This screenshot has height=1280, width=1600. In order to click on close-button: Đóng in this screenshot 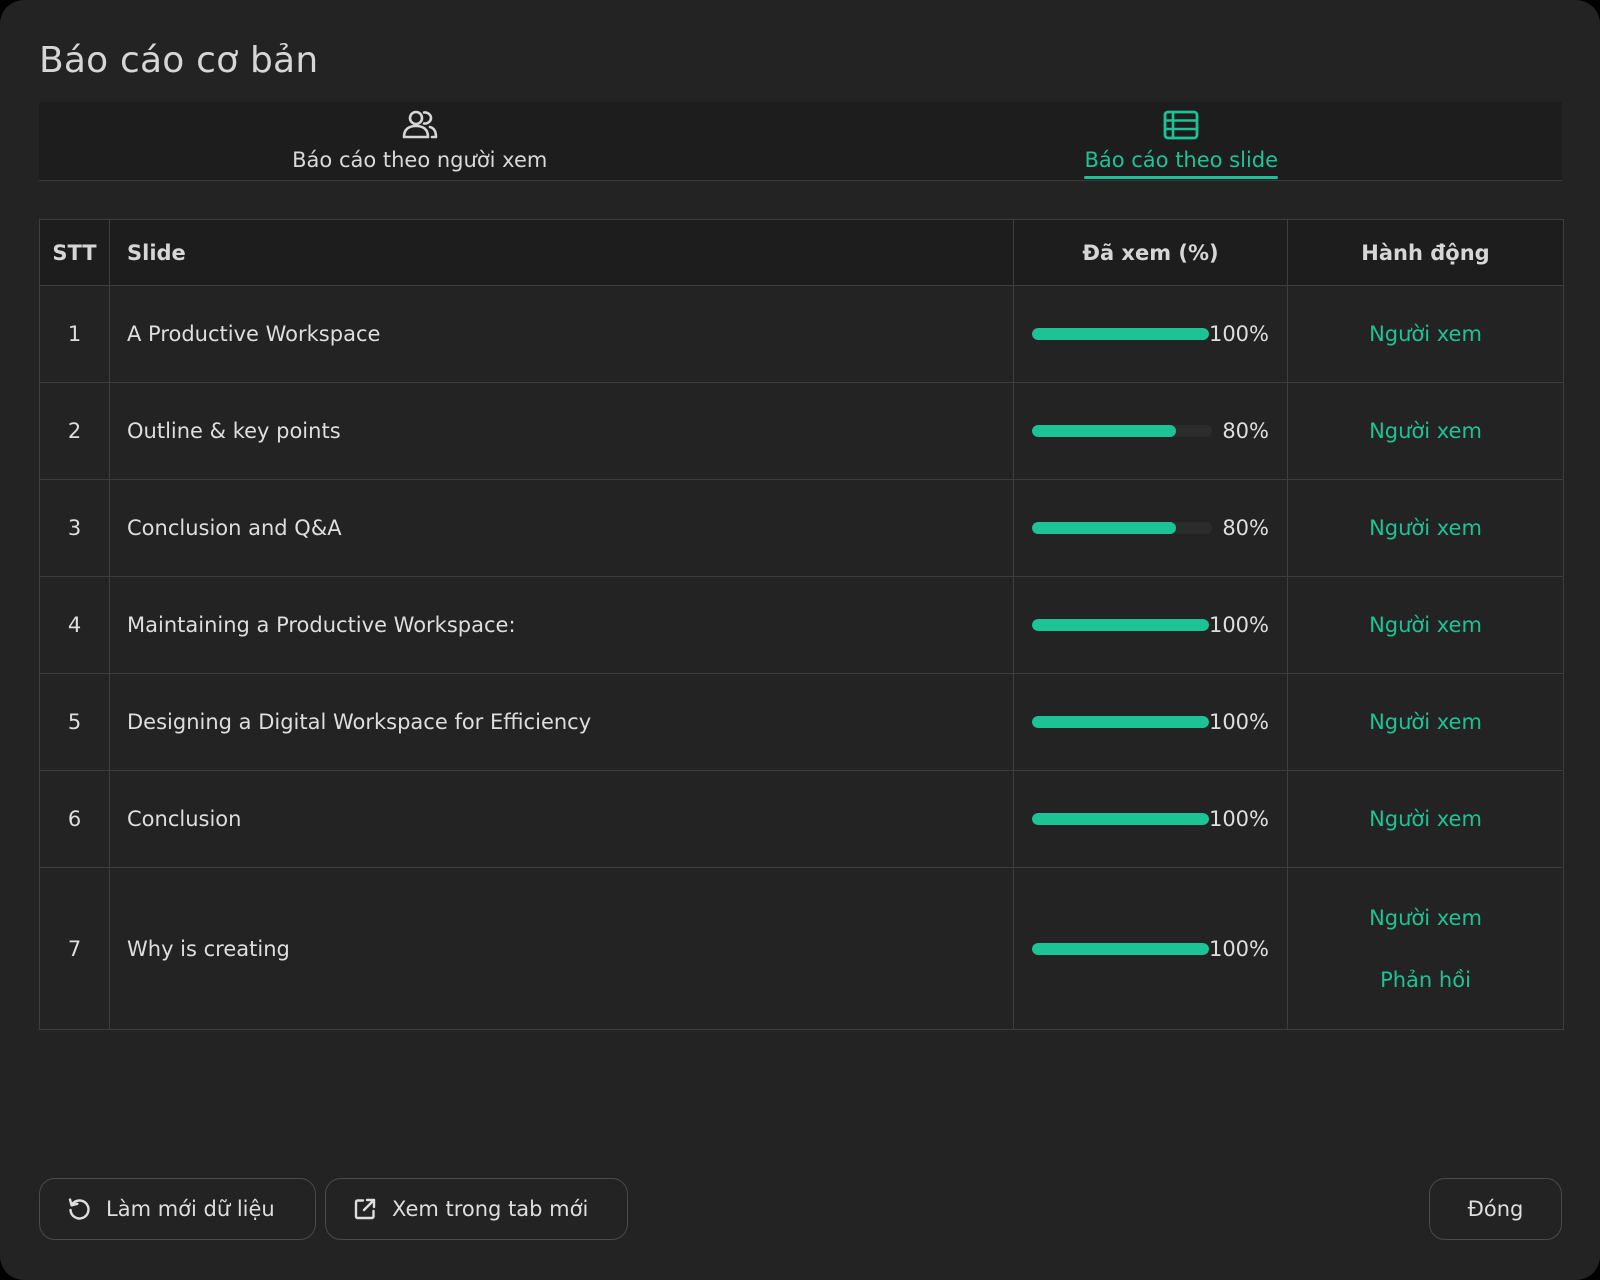, I will do `click(1495, 1209)`.